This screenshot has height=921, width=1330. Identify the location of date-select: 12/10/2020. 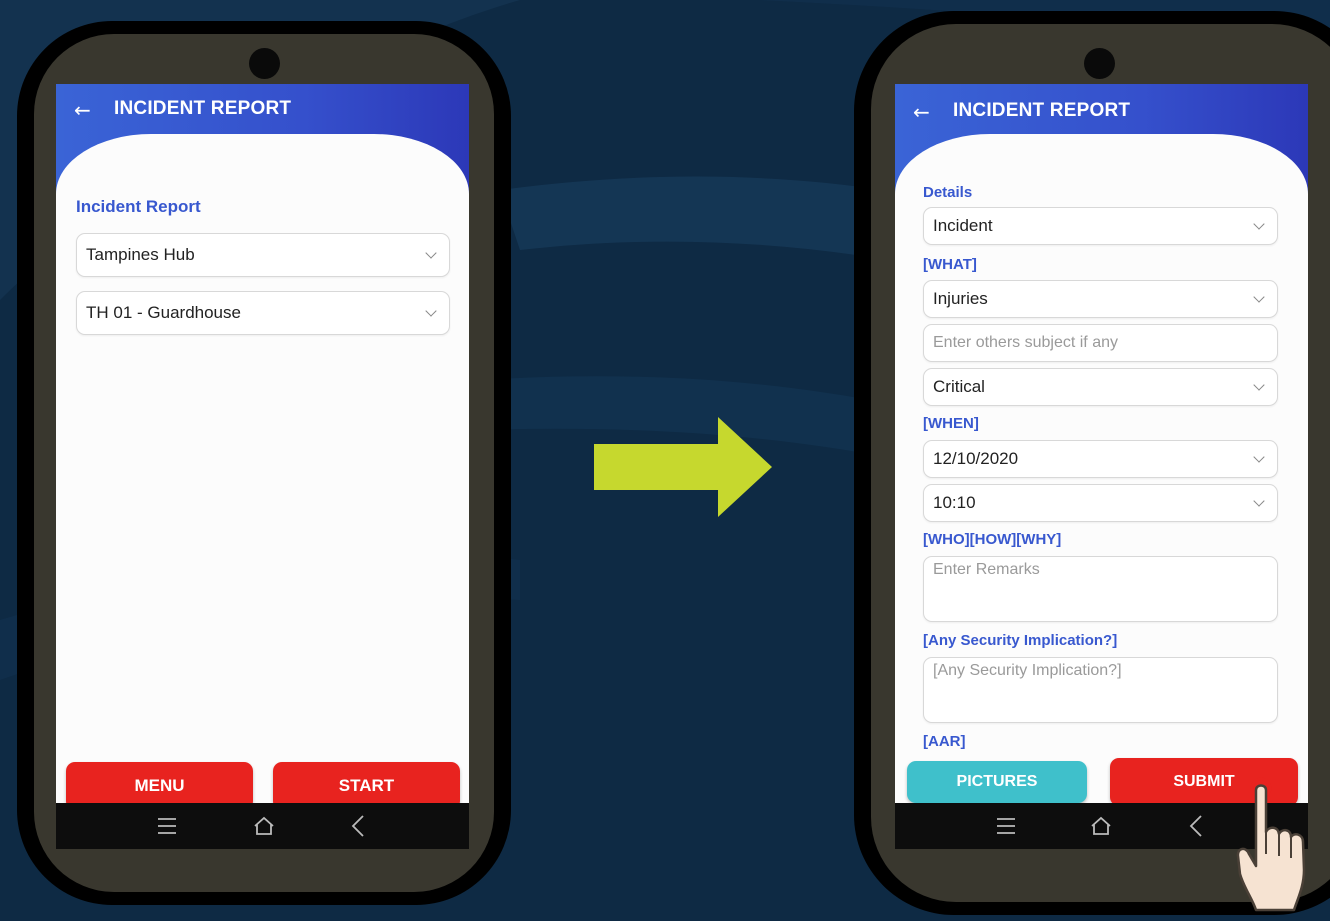
(1100, 459).